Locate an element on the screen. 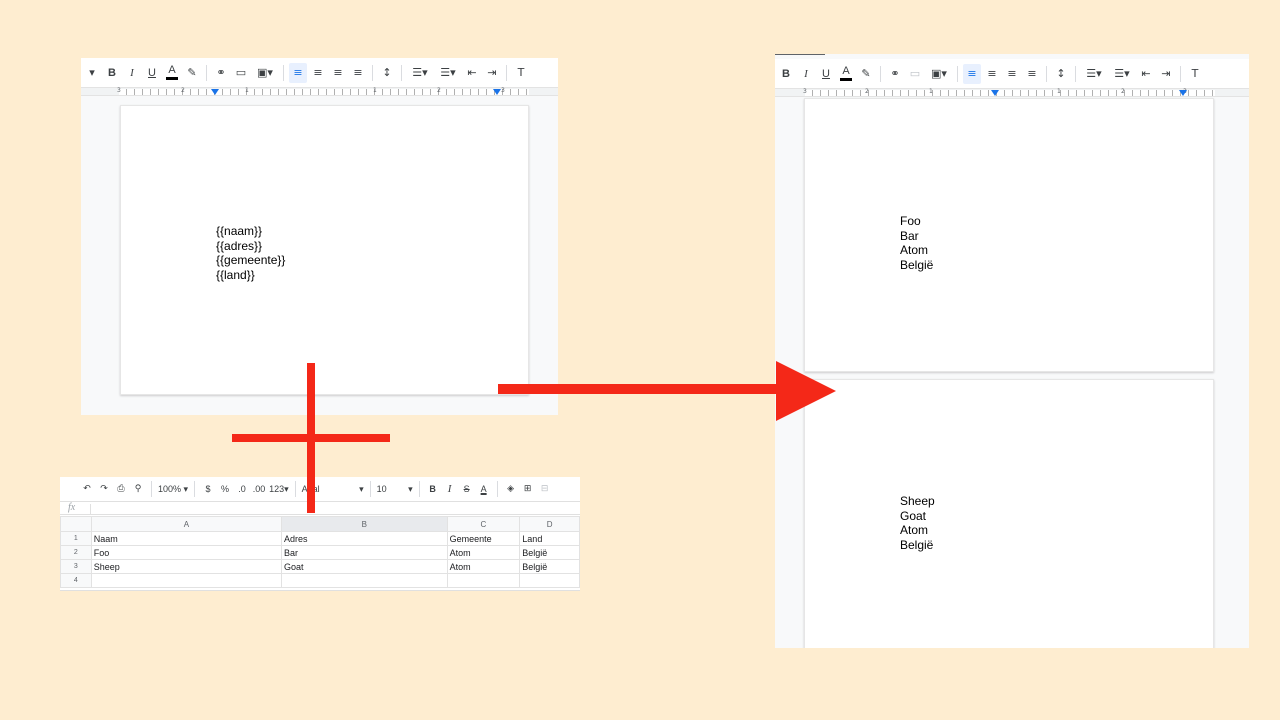 The width and height of the screenshot is (1280, 720). borders-icon: ⊞ is located at coordinates (528, 489).